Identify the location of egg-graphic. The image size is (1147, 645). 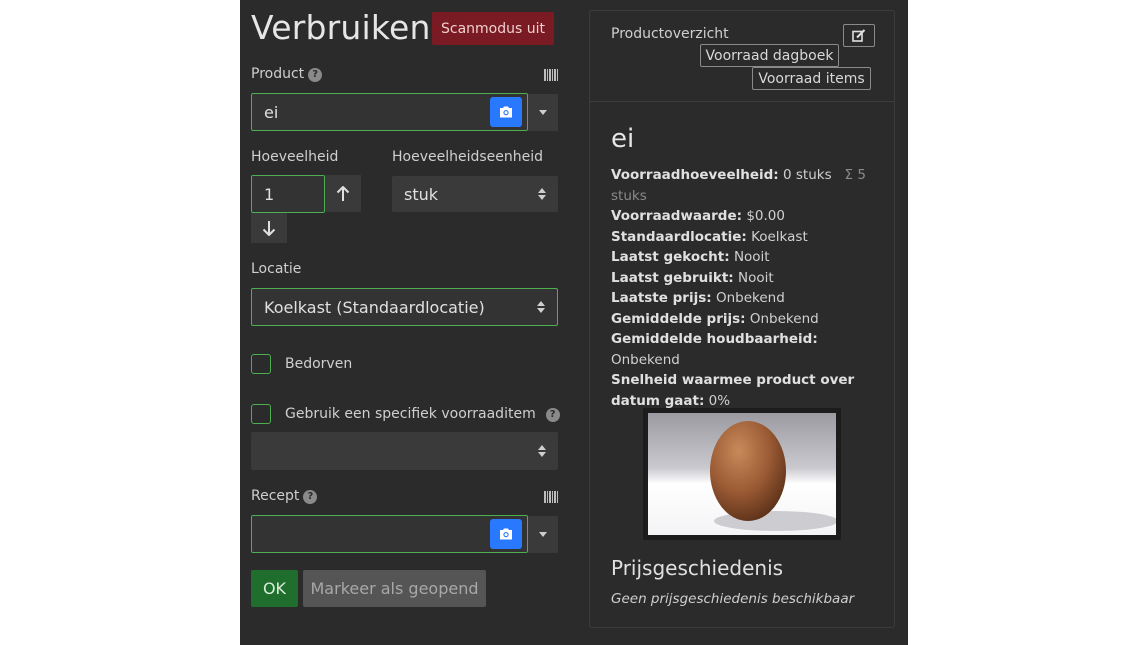
(773, 476).